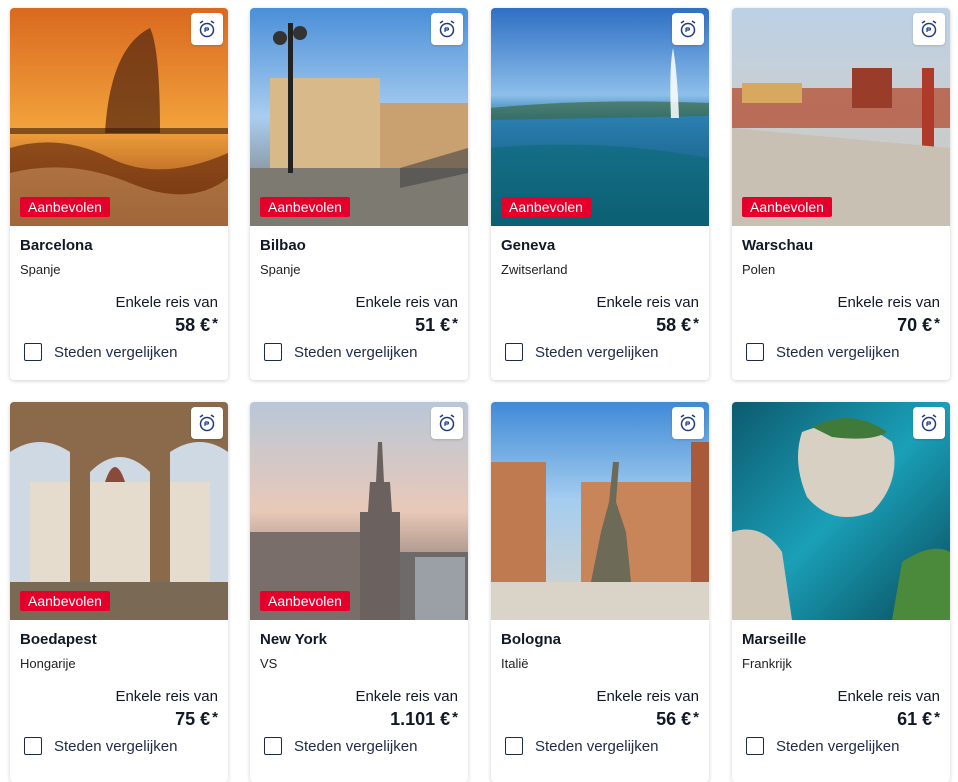  What do you see at coordinates (420, 719) in the screenshot?
I see `price-value: 1.101 €` at bounding box center [420, 719].